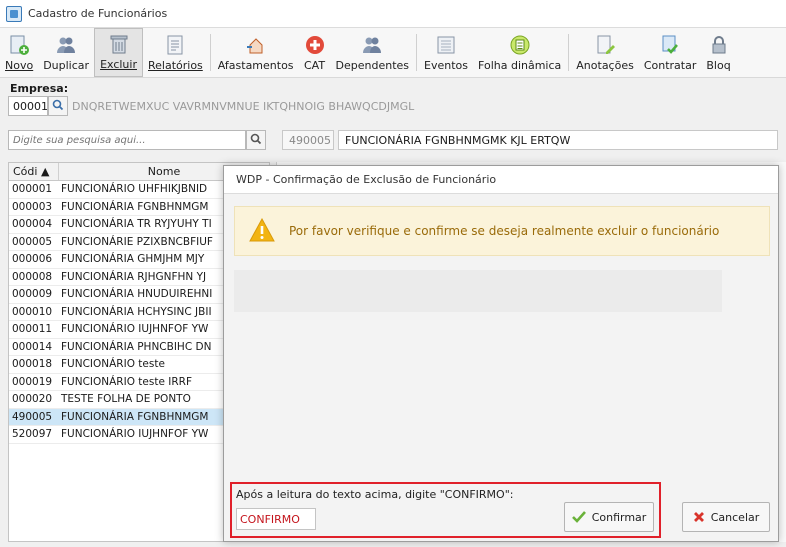 The width and height of the screenshot is (786, 547). I want to click on cell-code: 000005, so click(32, 241).